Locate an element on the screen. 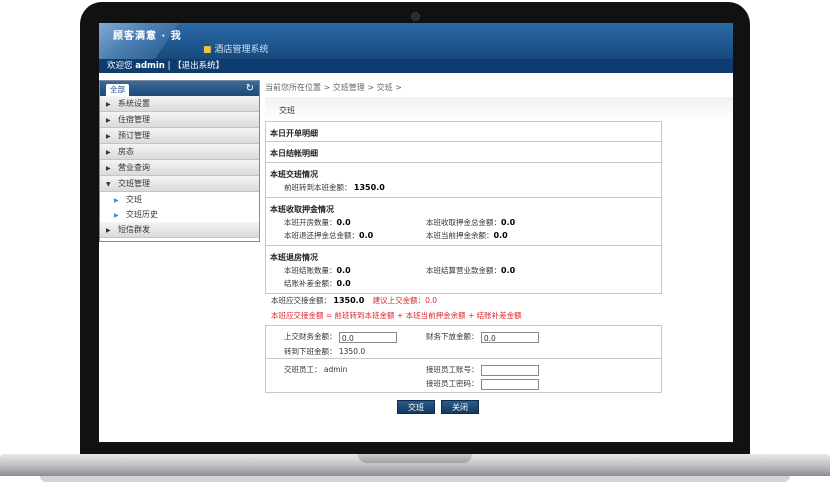 The width and height of the screenshot is (830, 503). deposit-balance-row: 本班当前押金余额：0.0 is located at coordinates (467, 235).